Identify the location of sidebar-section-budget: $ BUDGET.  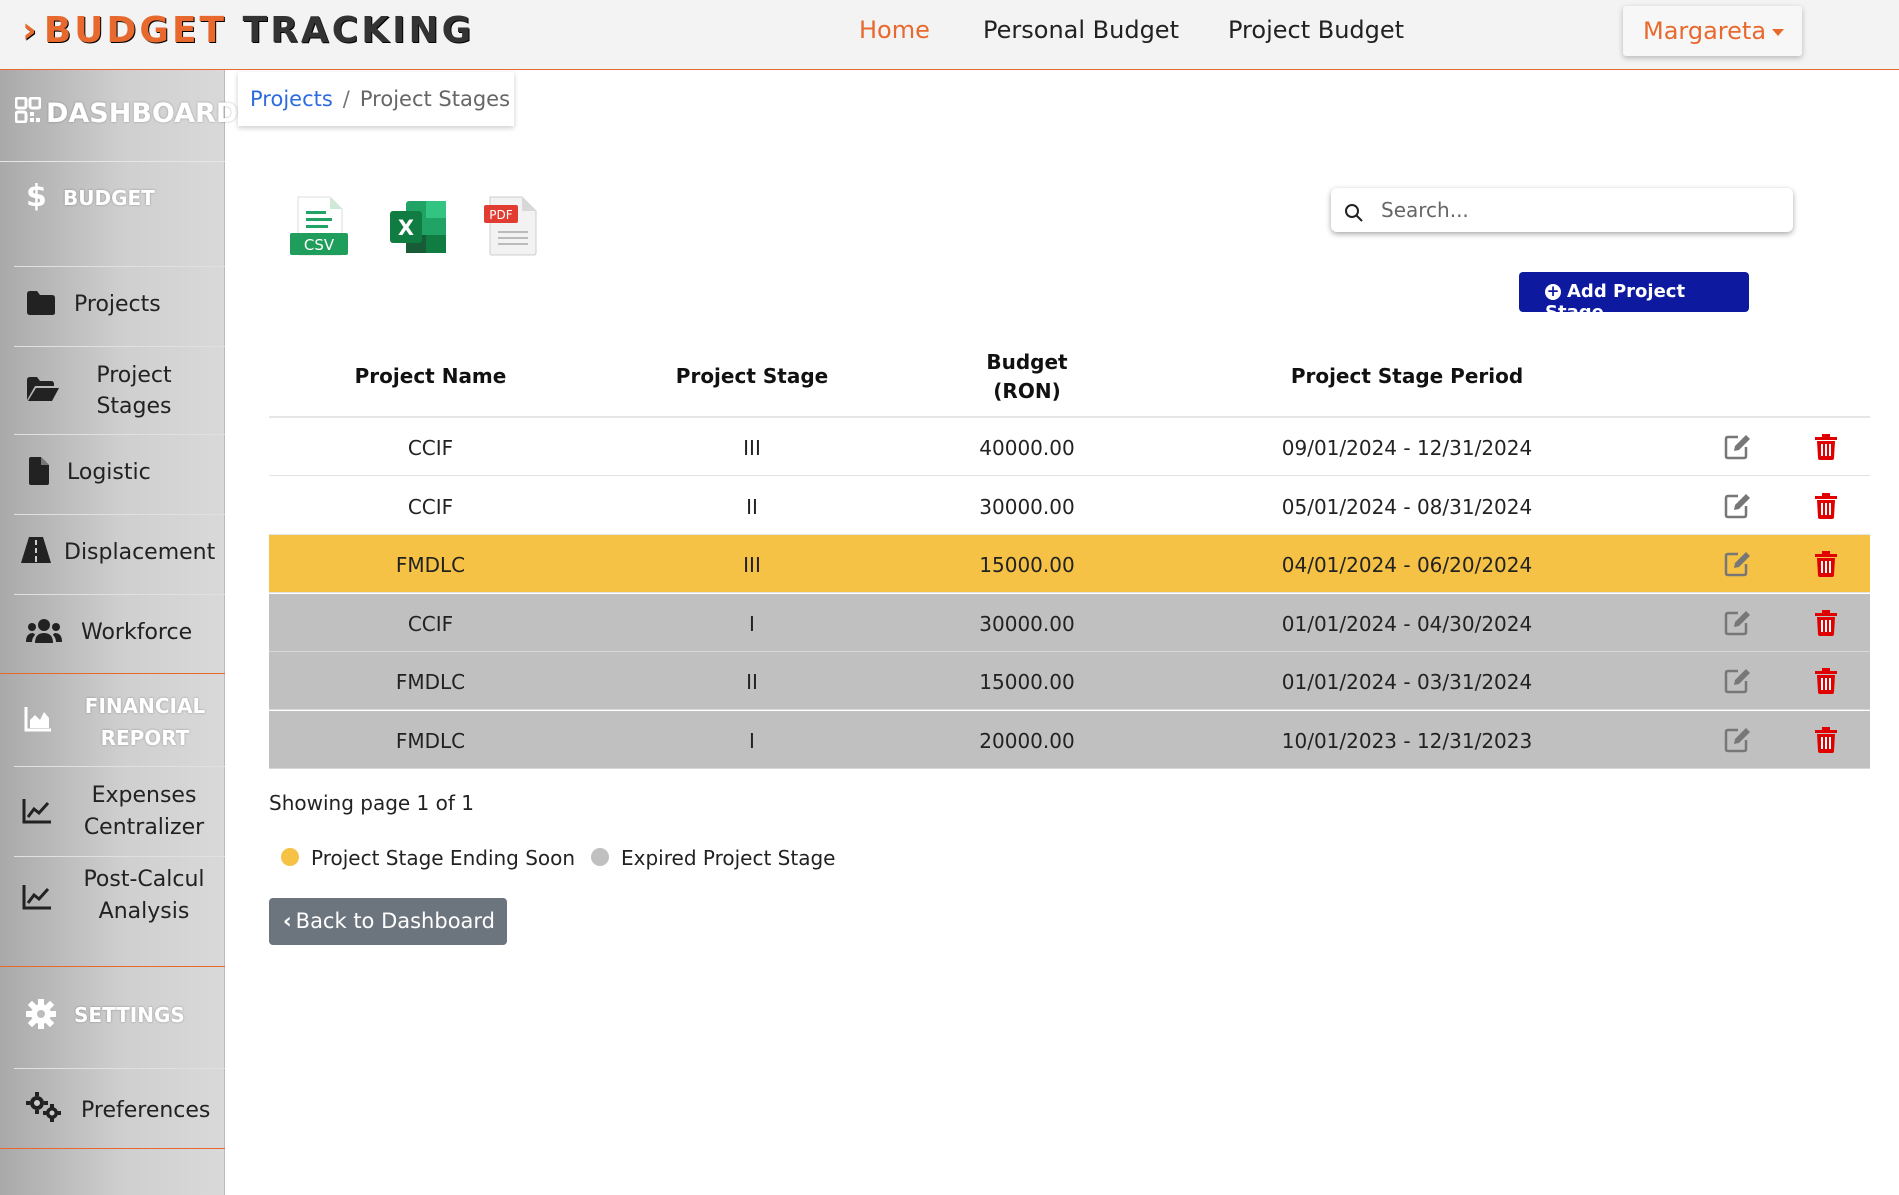
(112, 199).